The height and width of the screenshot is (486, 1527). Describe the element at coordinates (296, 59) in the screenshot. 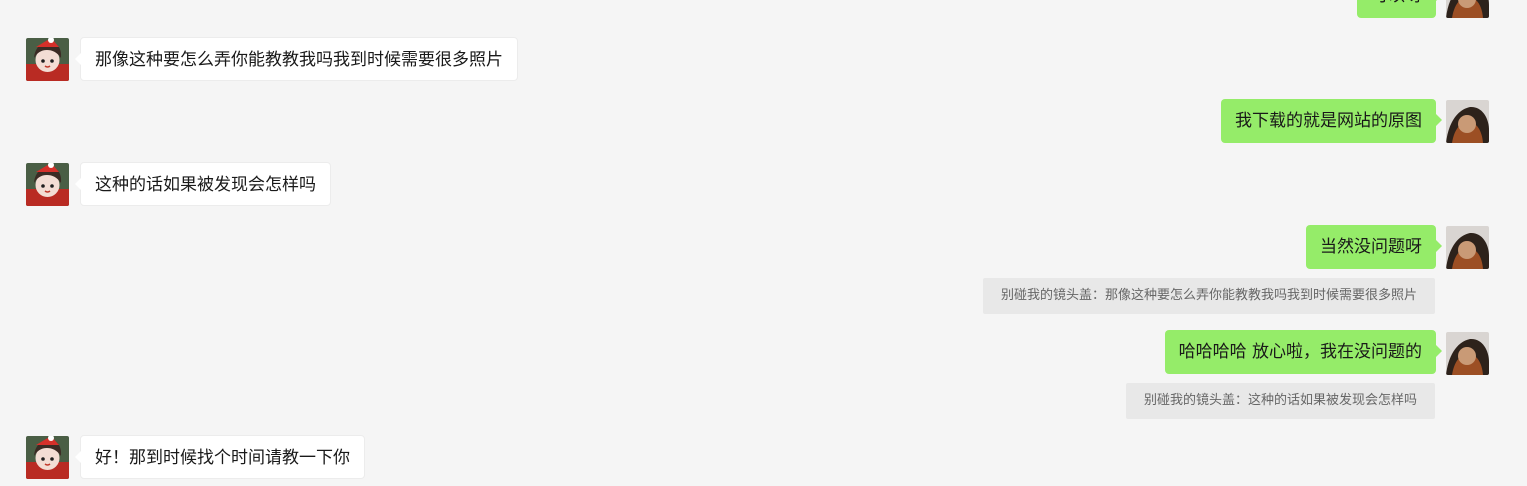

I see `message-bubble-incoming: 那像这种要怎么弄你能教教我吗我到时候需要很多照片` at that location.